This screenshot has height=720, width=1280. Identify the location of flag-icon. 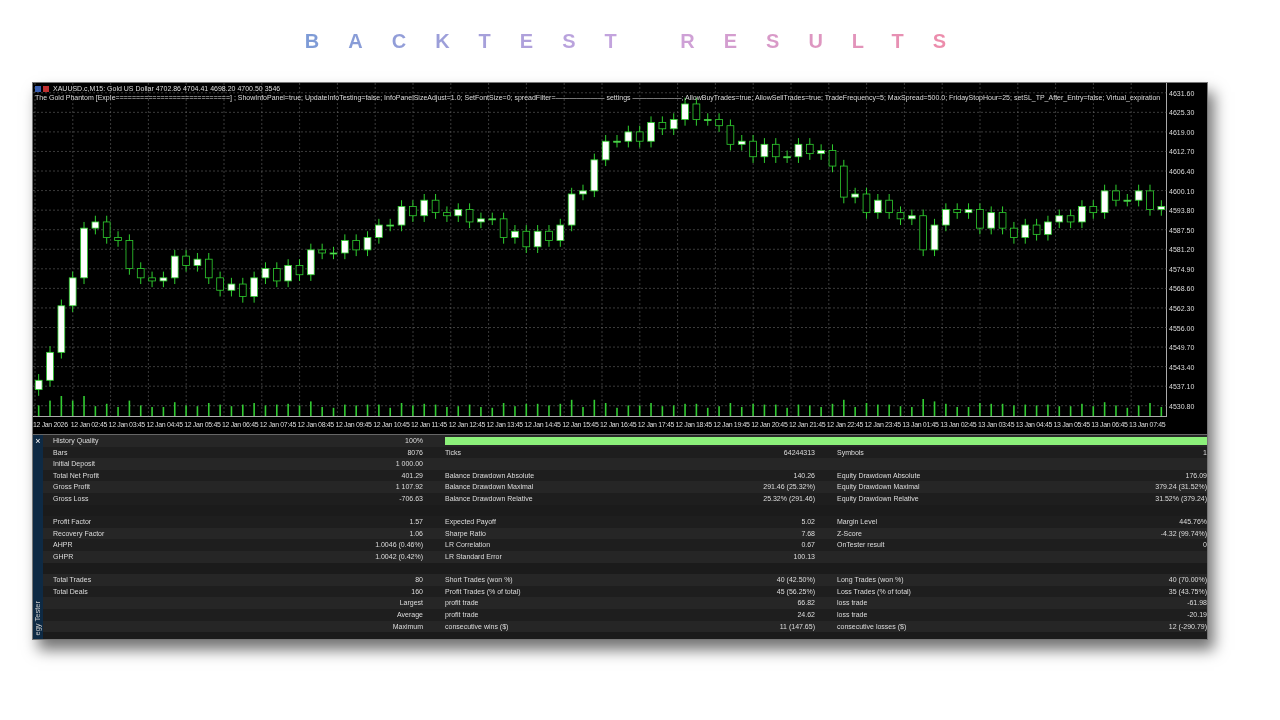
(42, 88).